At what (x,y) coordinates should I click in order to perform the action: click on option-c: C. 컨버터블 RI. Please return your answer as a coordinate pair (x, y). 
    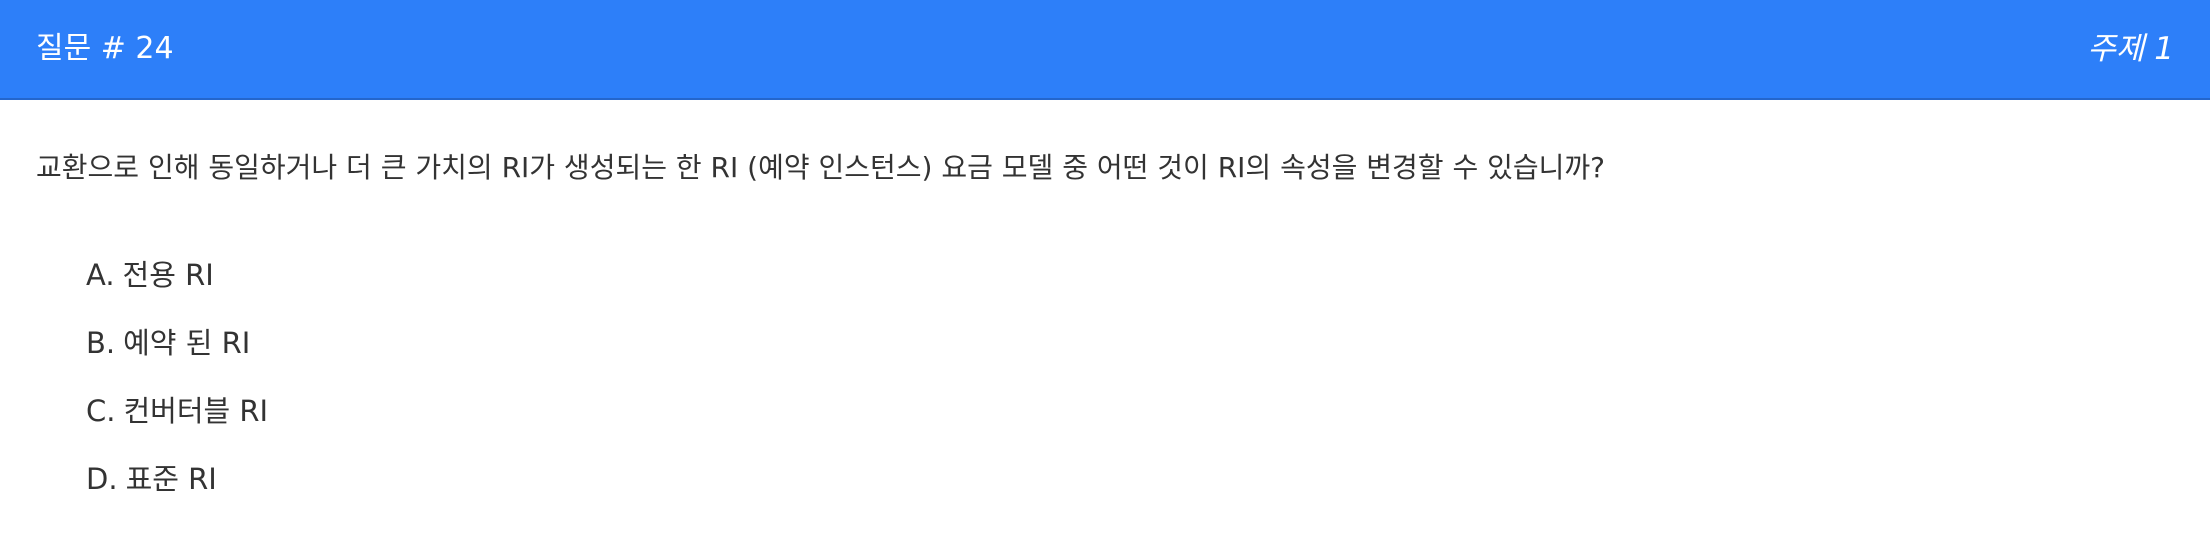
    Looking at the image, I should click on (177, 411).